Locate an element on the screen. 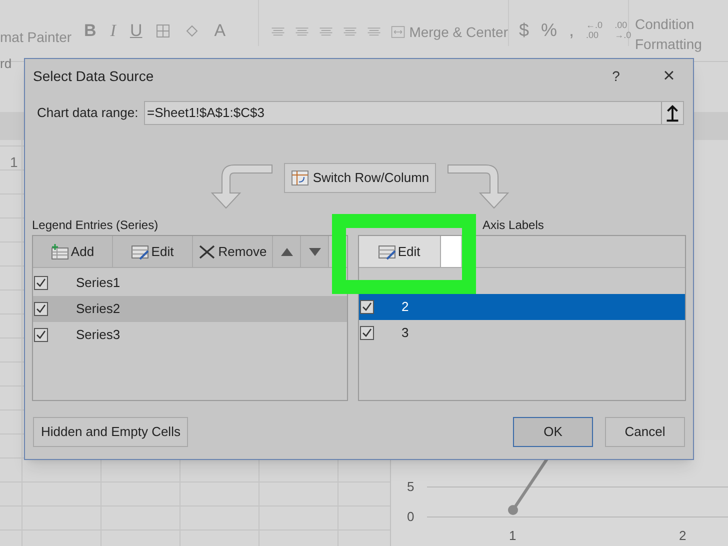  move-down-button is located at coordinates (315, 251).